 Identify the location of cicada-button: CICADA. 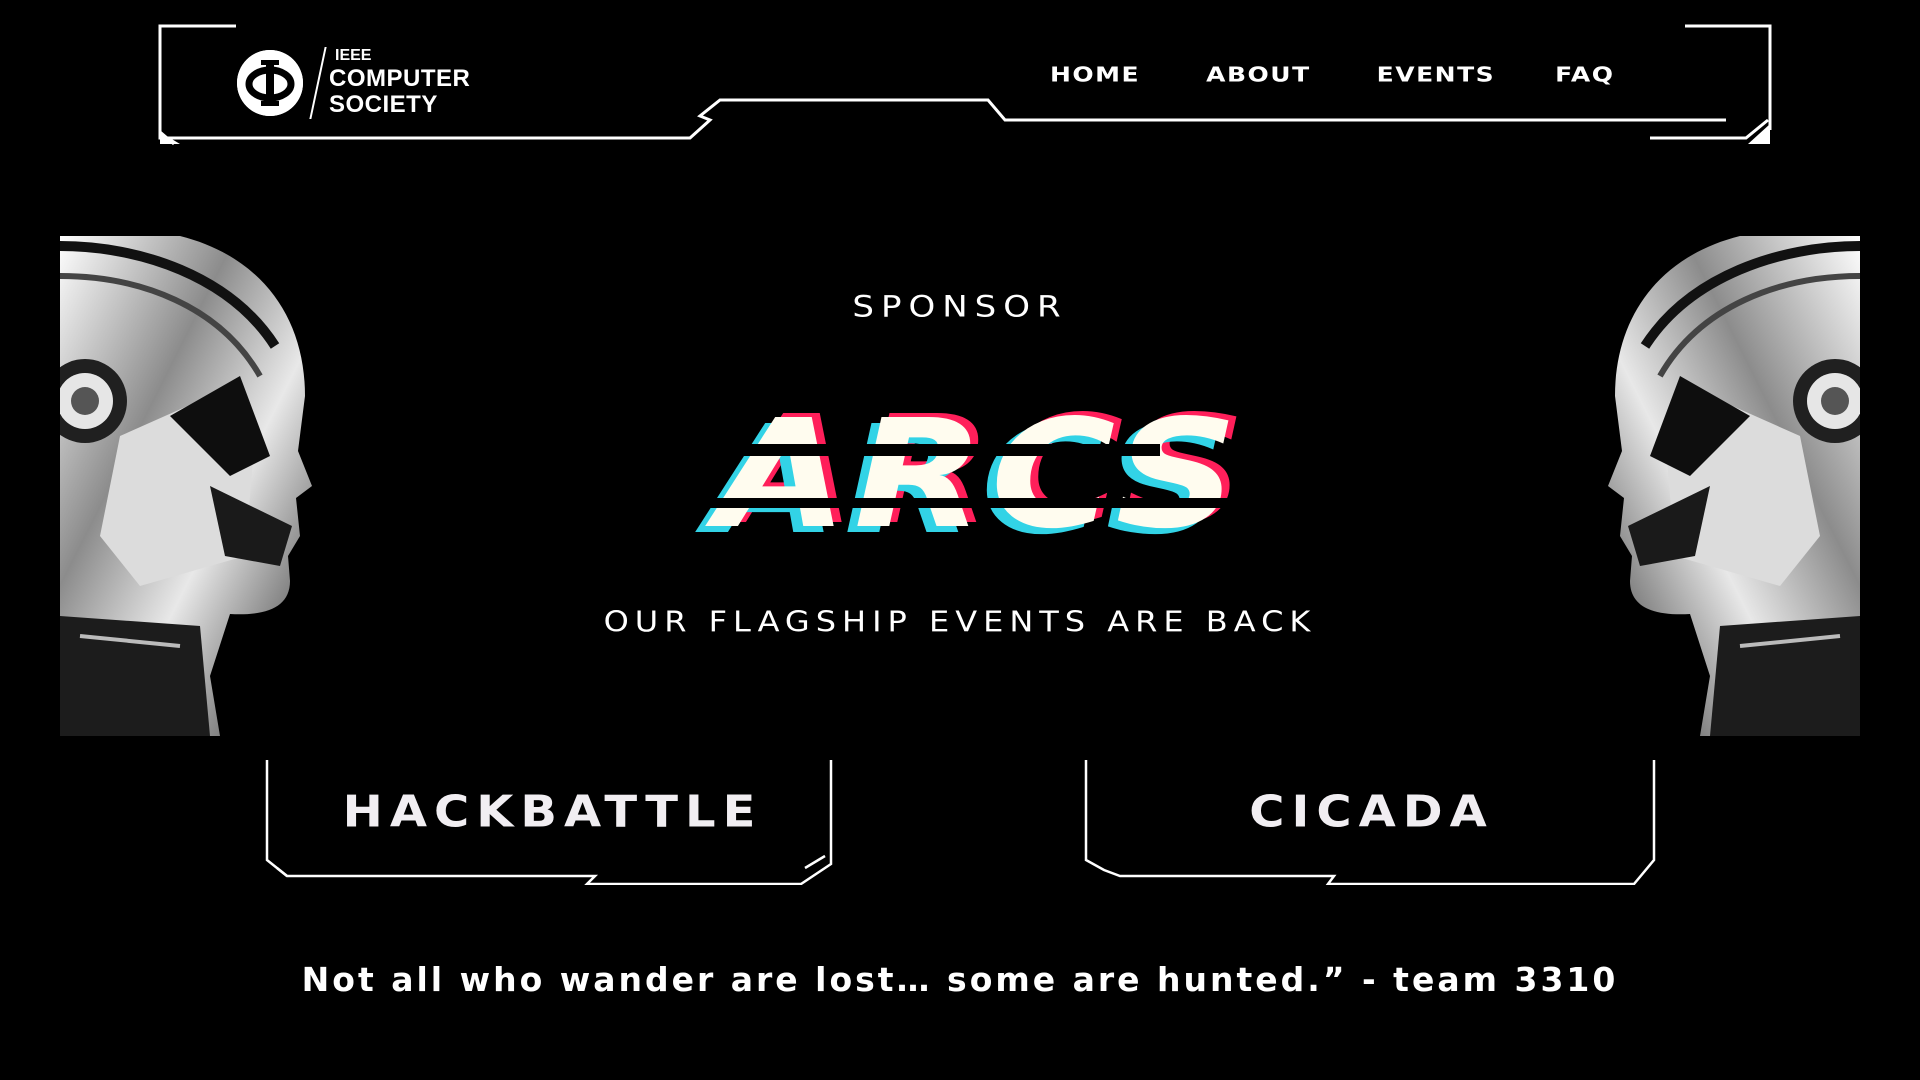
(1371, 822).